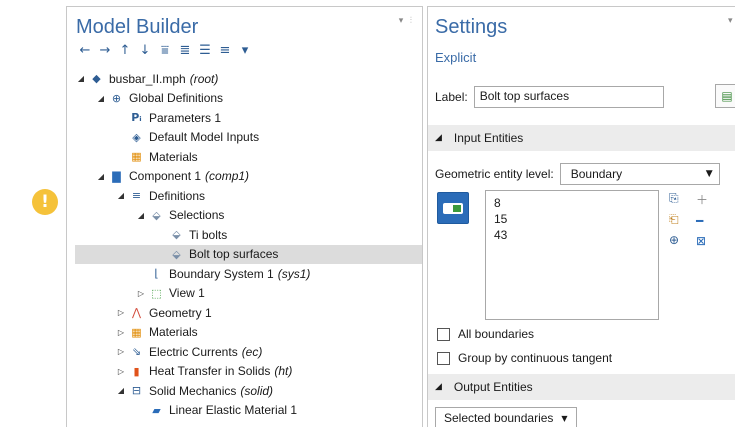  I want to click on geometry-icon: ⋀, so click(136, 313).